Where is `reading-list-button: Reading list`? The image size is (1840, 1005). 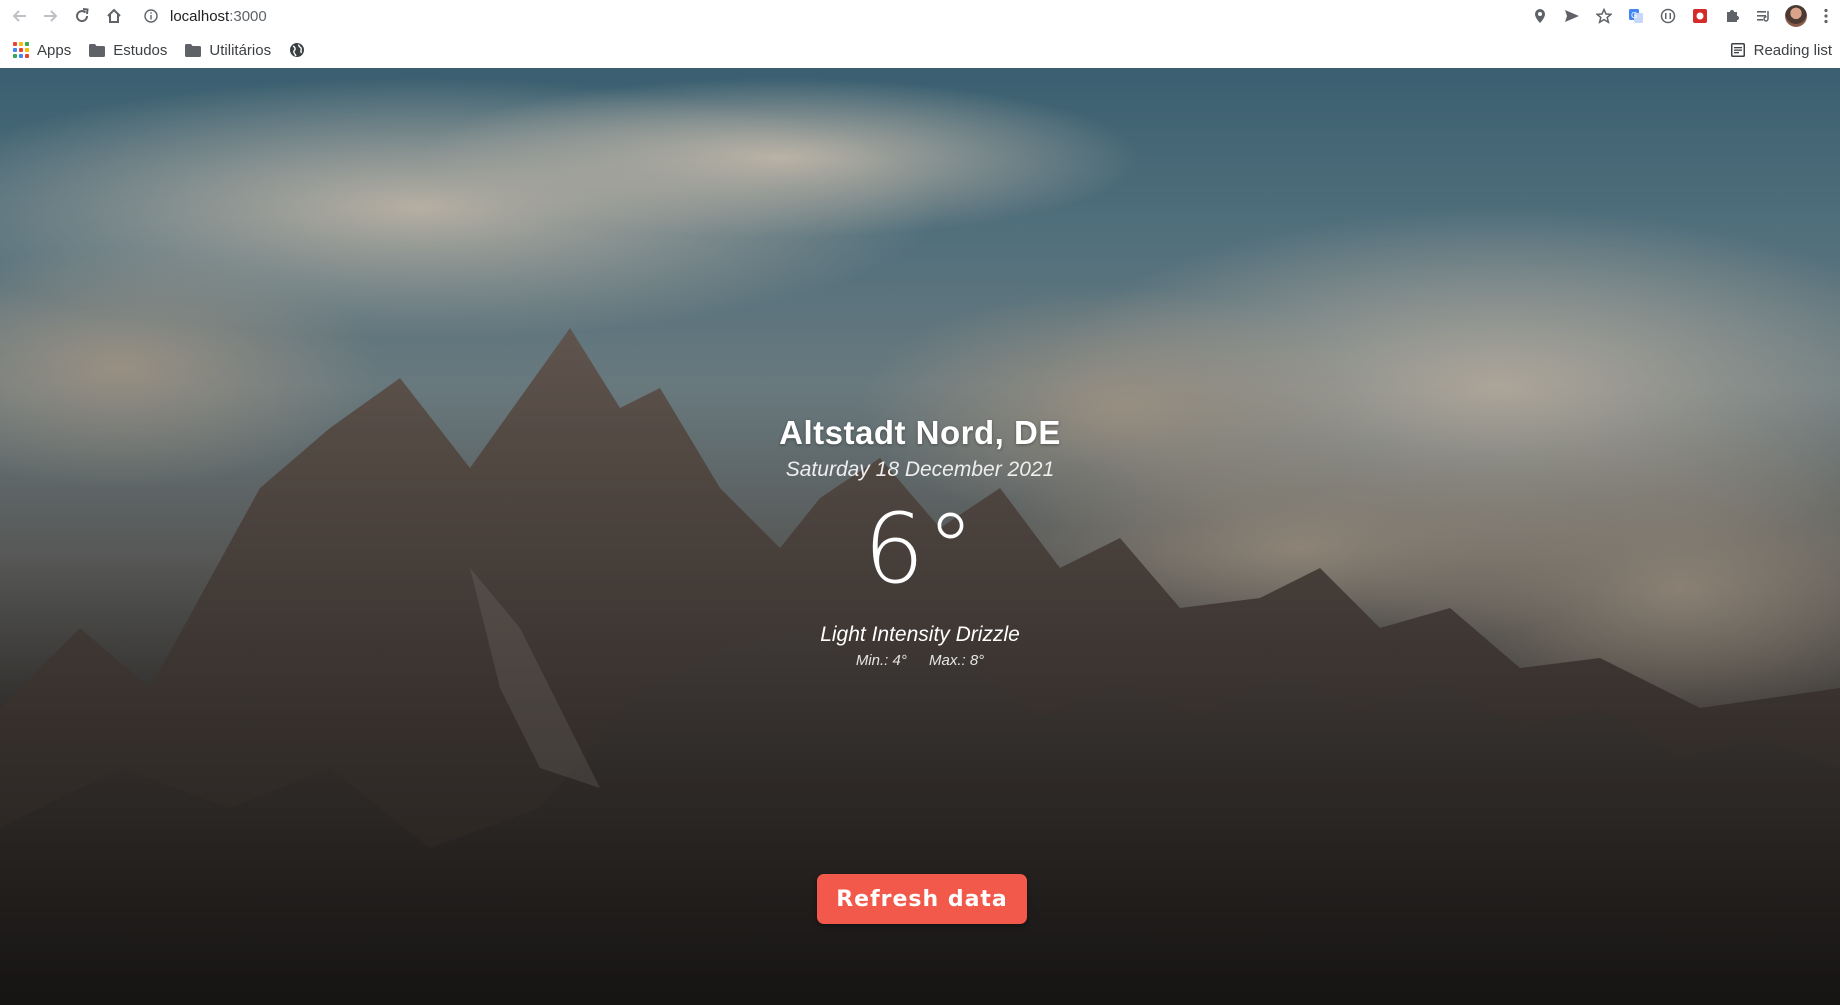
reading-list-button: Reading list is located at coordinates (1781, 50).